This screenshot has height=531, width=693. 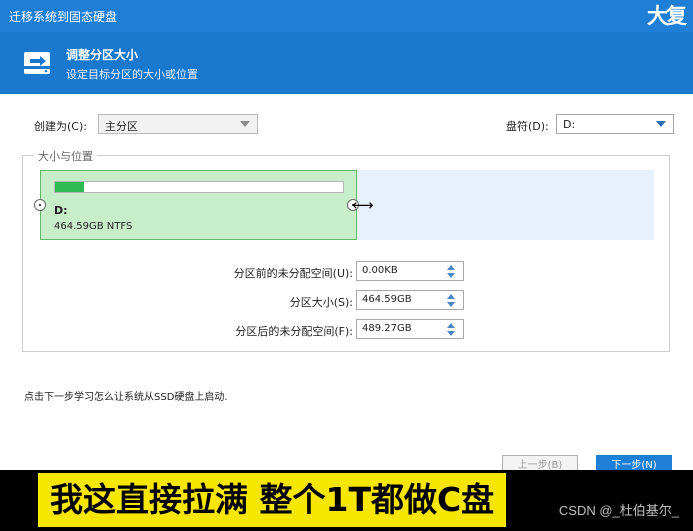 What do you see at coordinates (37, 63) in the screenshot?
I see `disk-migrate-icon` at bounding box center [37, 63].